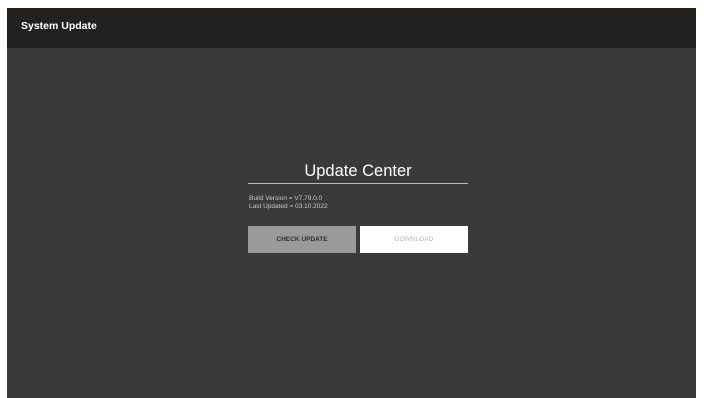 The height and width of the screenshot is (398, 704). Describe the element at coordinates (414, 239) in the screenshot. I see `download-button: DOWNLOAD` at that location.